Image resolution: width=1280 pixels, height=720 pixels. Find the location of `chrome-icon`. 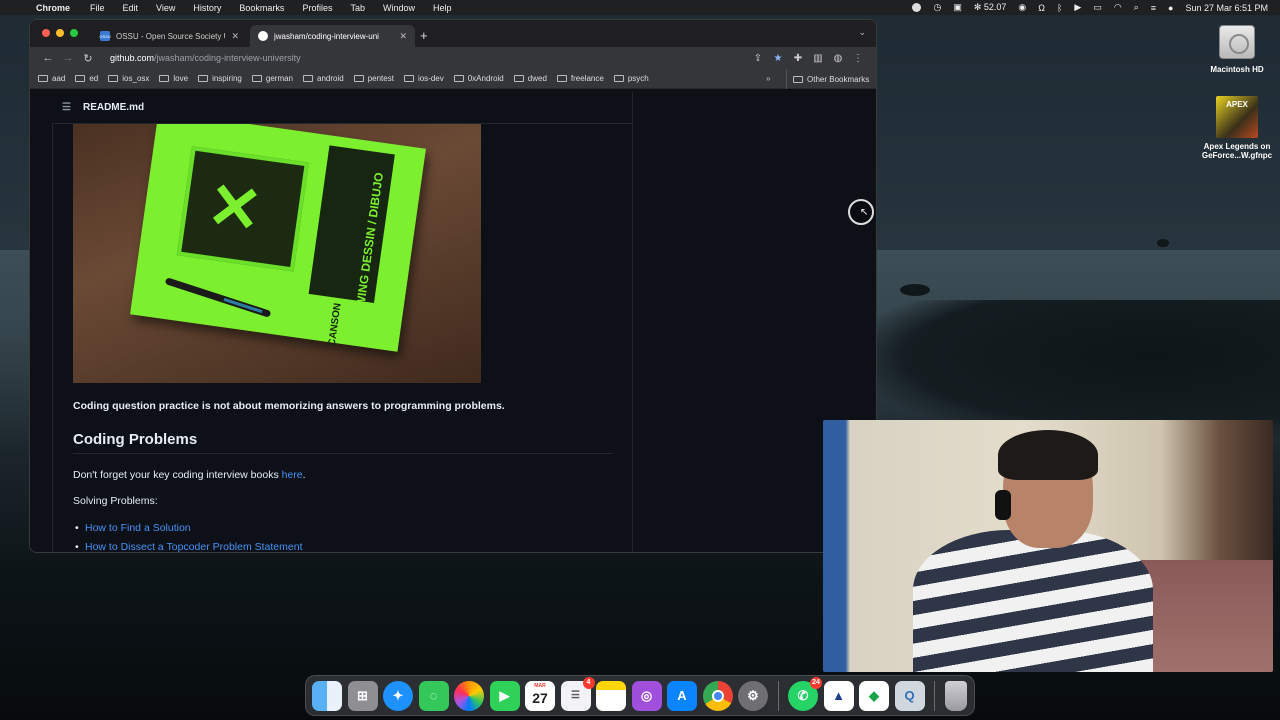

chrome-icon is located at coordinates (717, 695).